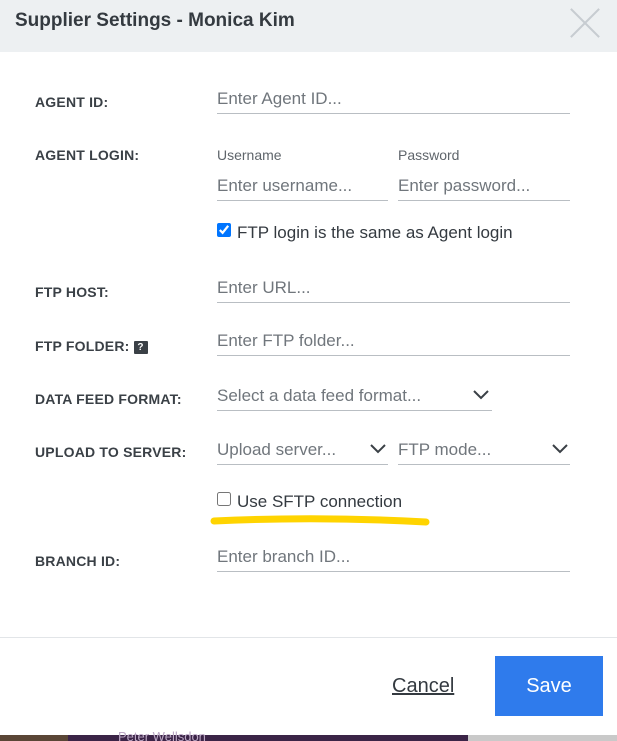 Image resolution: width=617 pixels, height=741 pixels. I want to click on ftp-folder-label: FTP FOLDER:, so click(82, 346).